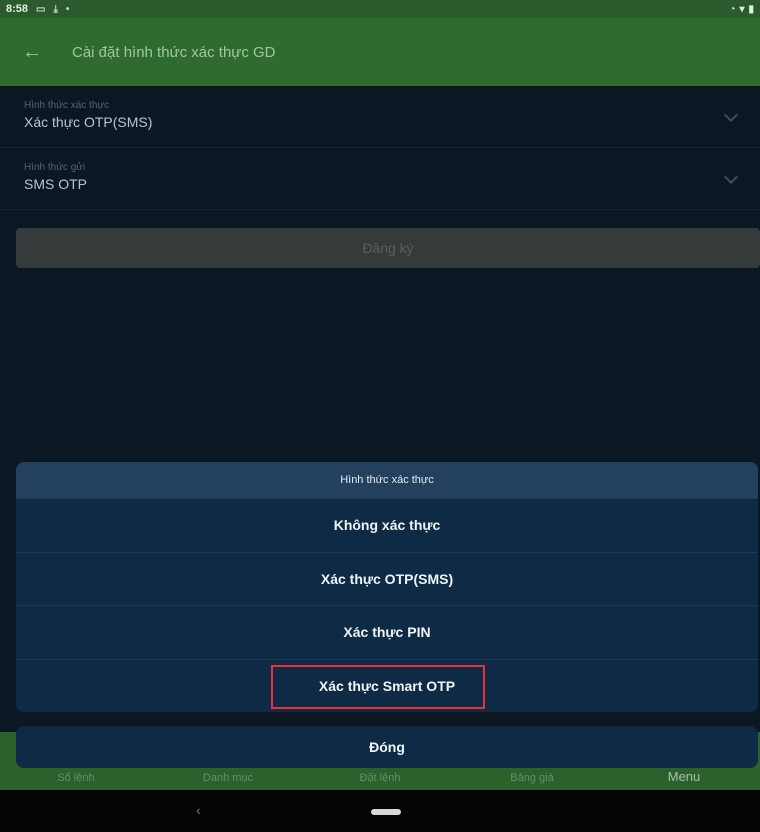  What do you see at coordinates (387, 632) in the screenshot?
I see `option-pin: Xác thực PIN` at bounding box center [387, 632].